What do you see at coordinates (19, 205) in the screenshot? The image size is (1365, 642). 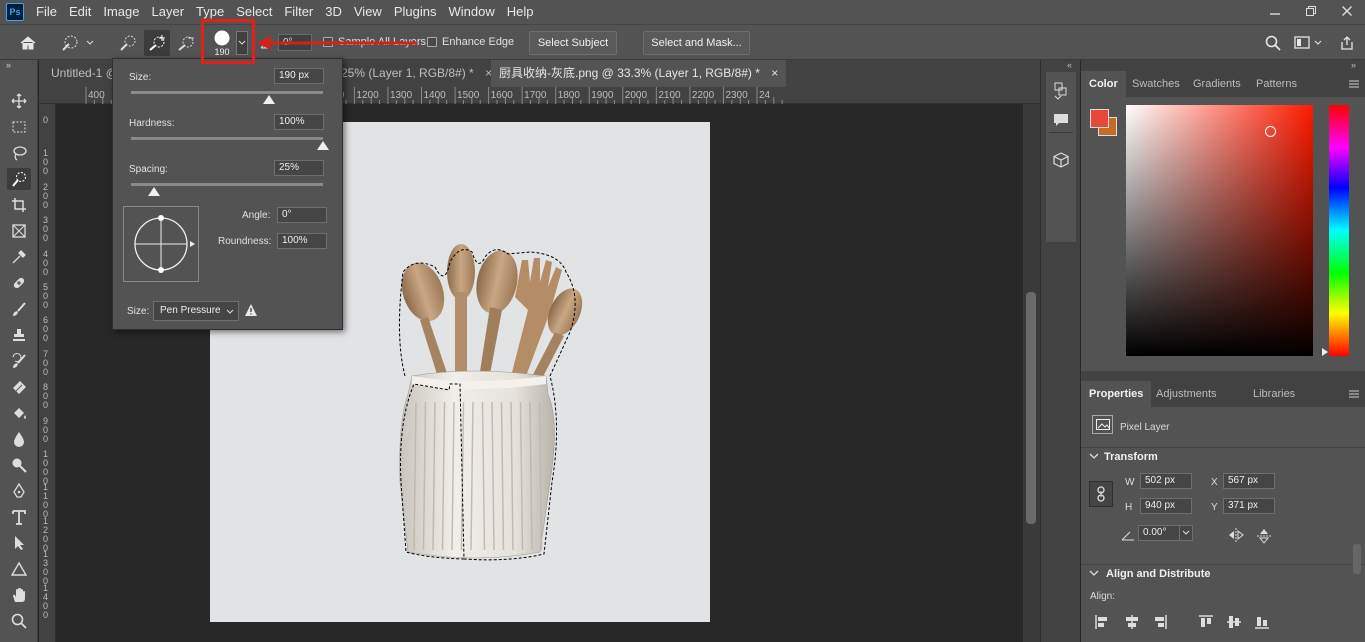 I see `crop-tool-icon` at bounding box center [19, 205].